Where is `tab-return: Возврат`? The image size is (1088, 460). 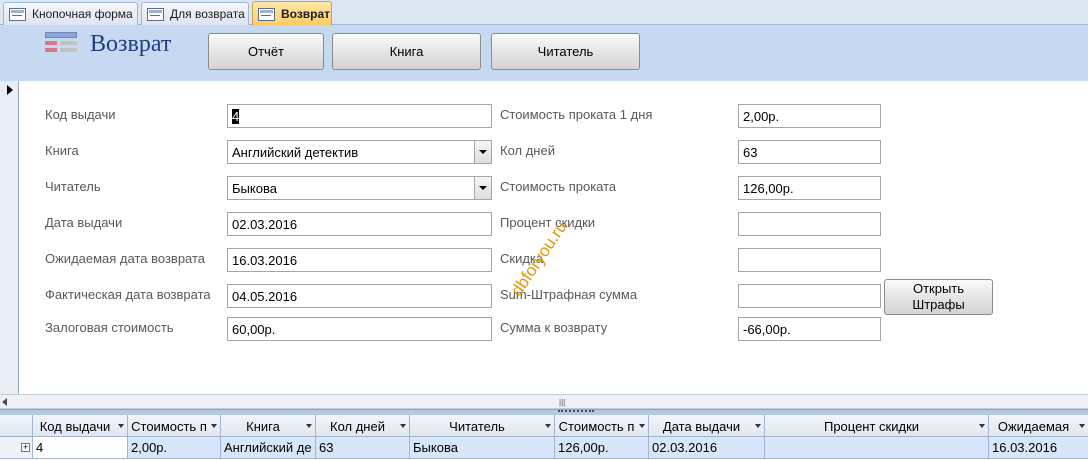
tab-return: Возврат is located at coordinates (292, 13).